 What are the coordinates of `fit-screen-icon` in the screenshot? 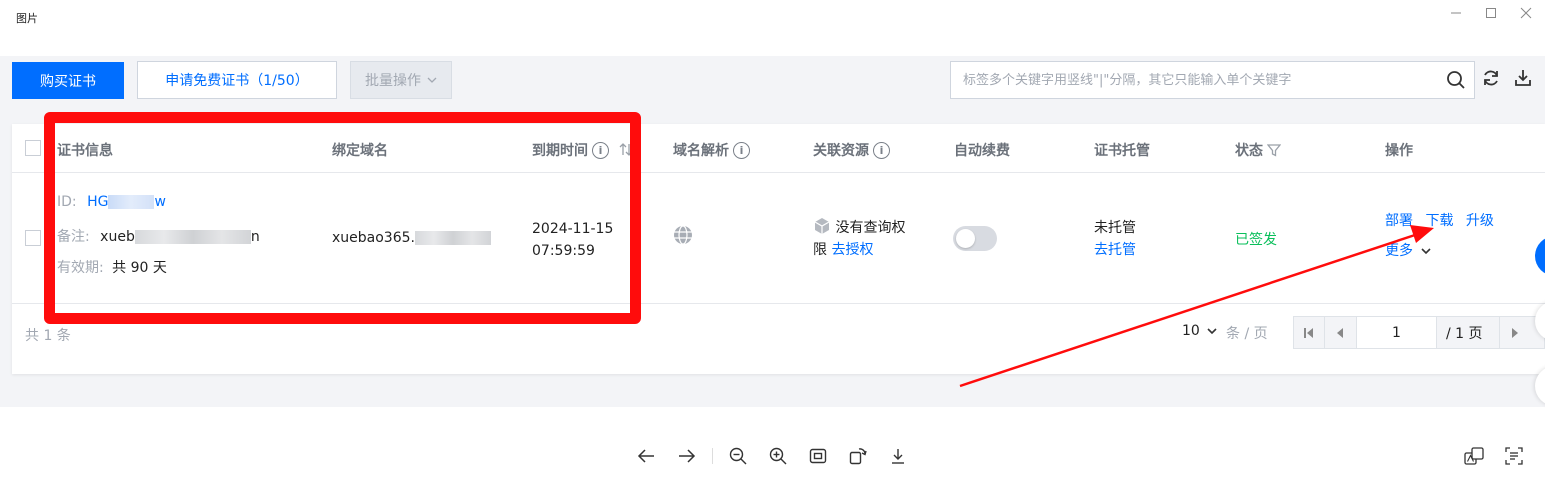 It's located at (818, 456).